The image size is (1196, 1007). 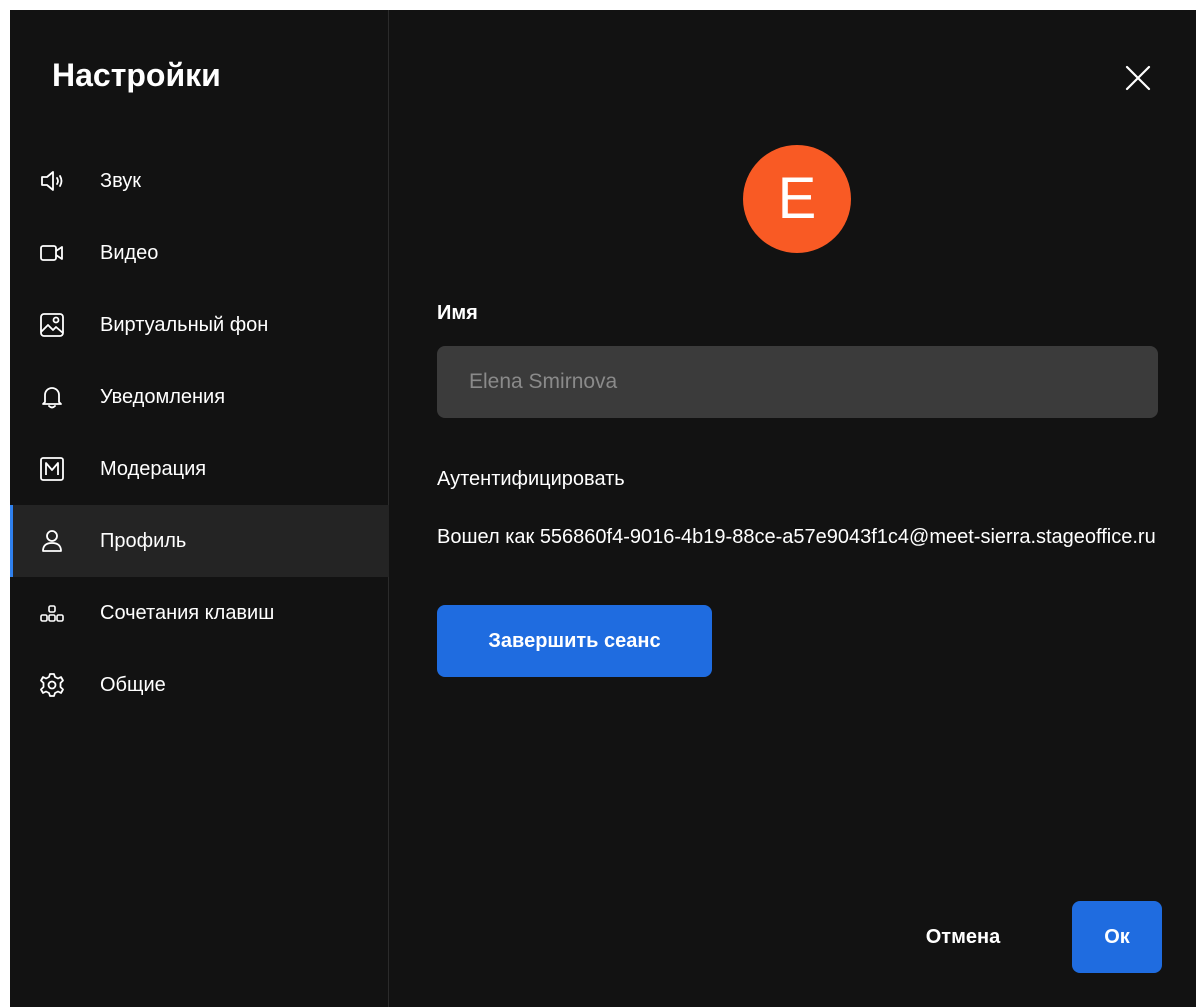 What do you see at coordinates (199, 181) in the screenshot?
I see `sidebar-item-sound: Звук` at bounding box center [199, 181].